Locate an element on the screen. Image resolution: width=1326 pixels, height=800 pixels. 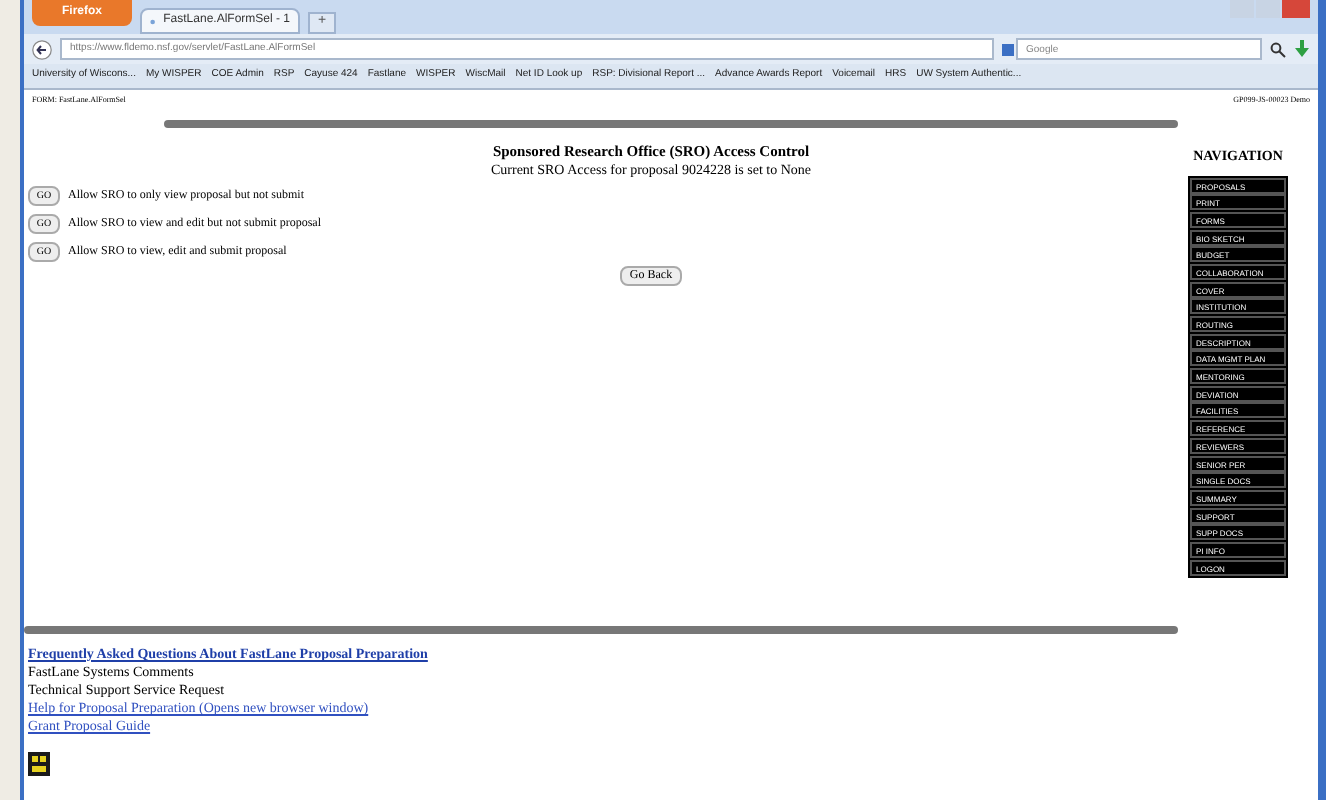
back-icon is located at coordinates (42, 49).